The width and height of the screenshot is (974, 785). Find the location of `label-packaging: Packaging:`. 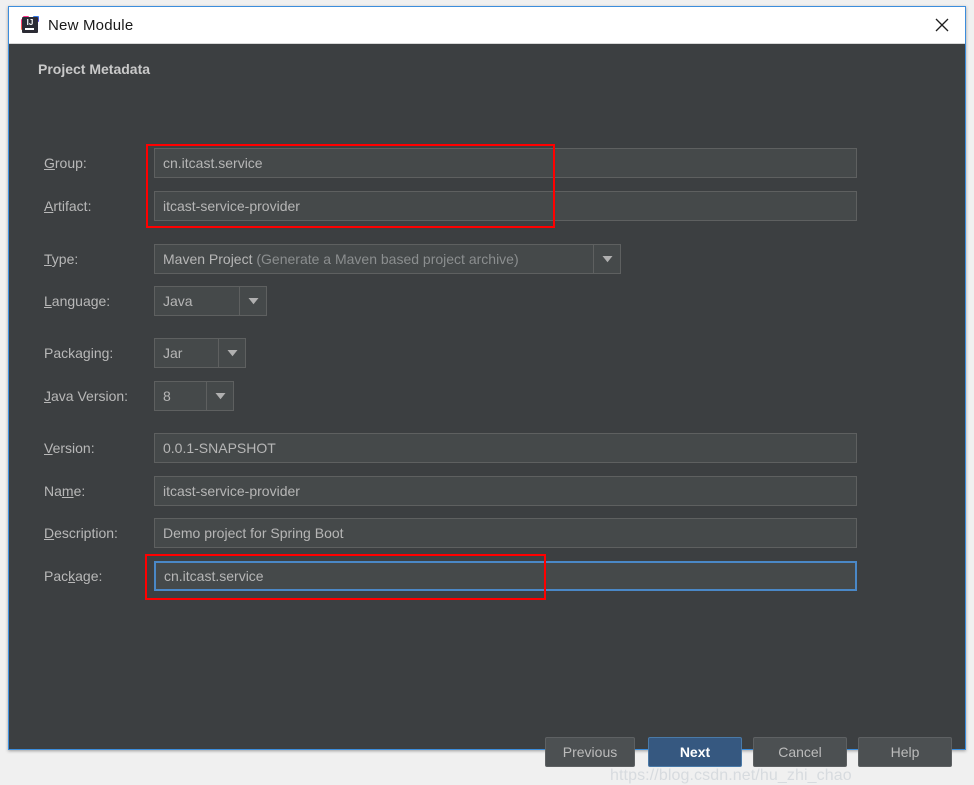

label-packaging: Packaging: is located at coordinates (79, 353).